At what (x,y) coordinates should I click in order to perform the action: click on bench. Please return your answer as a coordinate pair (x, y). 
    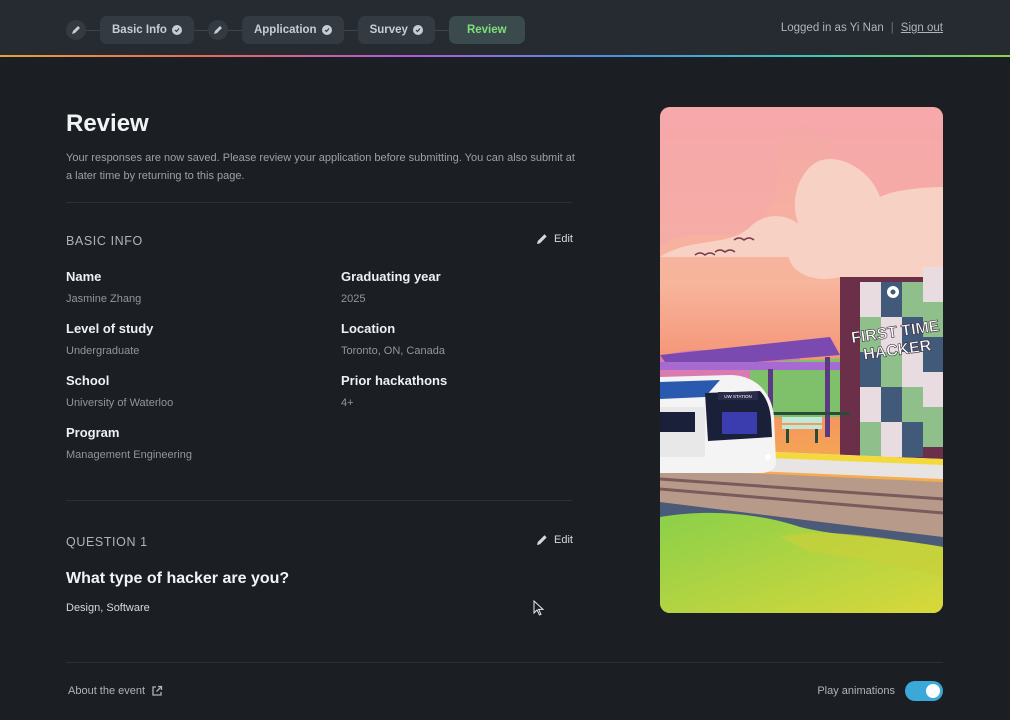
    Looking at the image, I should click on (802, 420).